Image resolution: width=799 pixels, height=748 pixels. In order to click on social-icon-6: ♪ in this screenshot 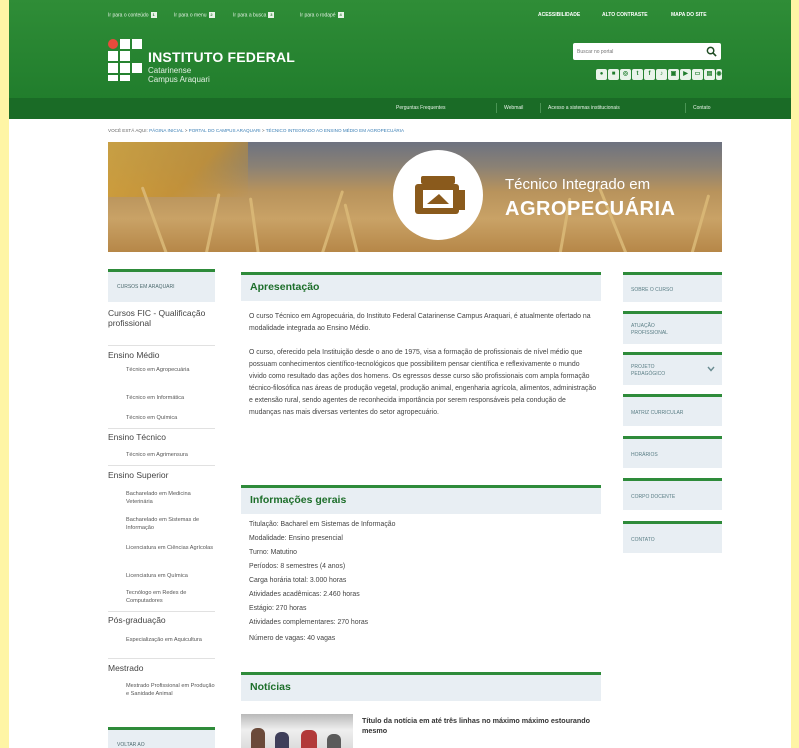, I will do `click(661, 74)`.